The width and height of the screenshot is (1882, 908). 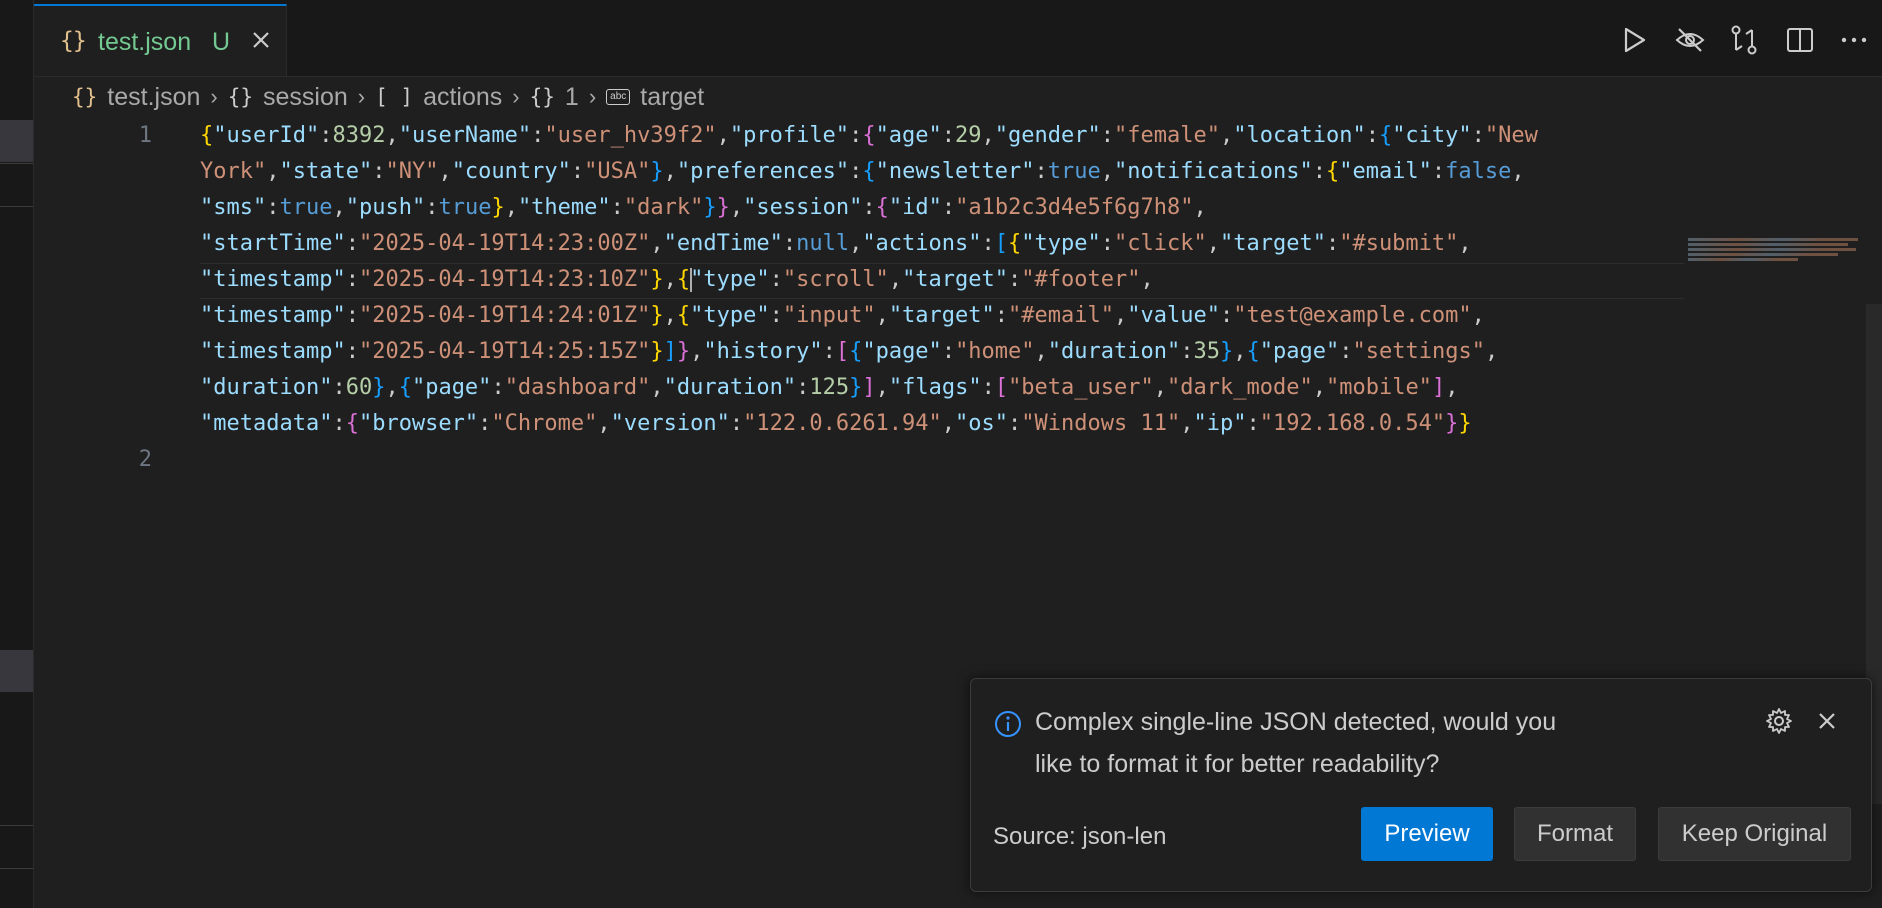 What do you see at coordinates (1779, 721) in the screenshot?
I see `gear-icon` at bounding box center [1779, 721].